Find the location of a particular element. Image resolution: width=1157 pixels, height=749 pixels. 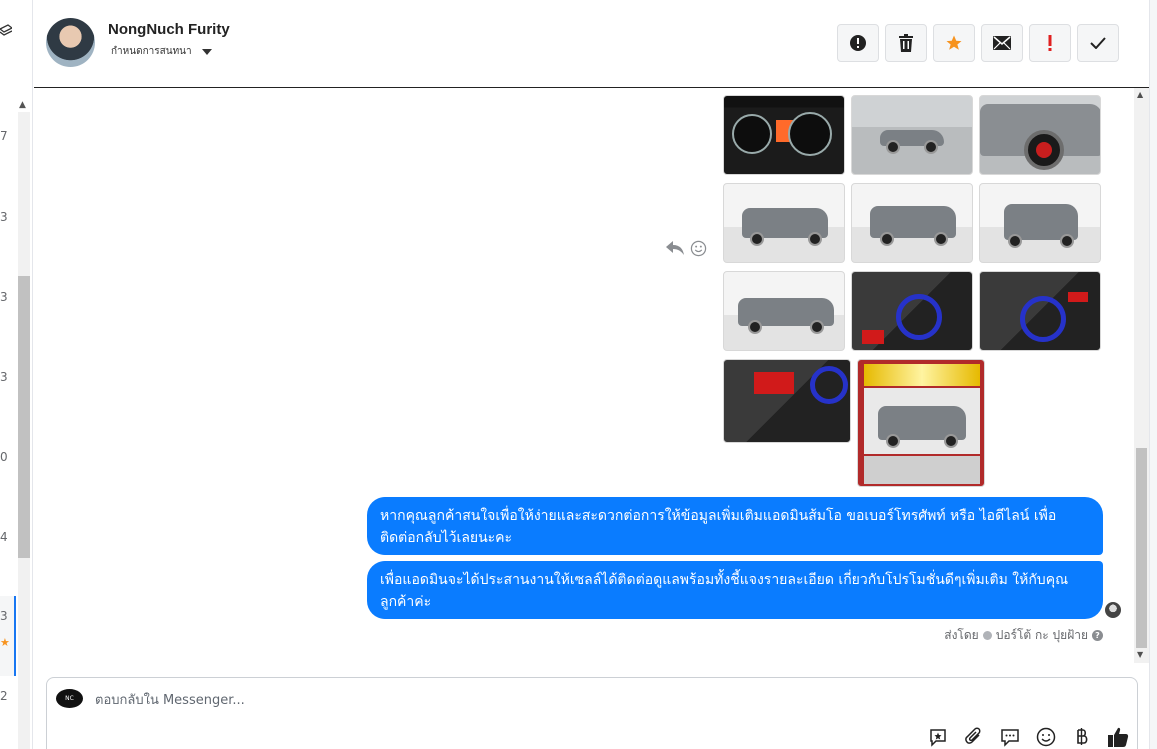

photo-car-wheel is located at coordinates (1040, 135).